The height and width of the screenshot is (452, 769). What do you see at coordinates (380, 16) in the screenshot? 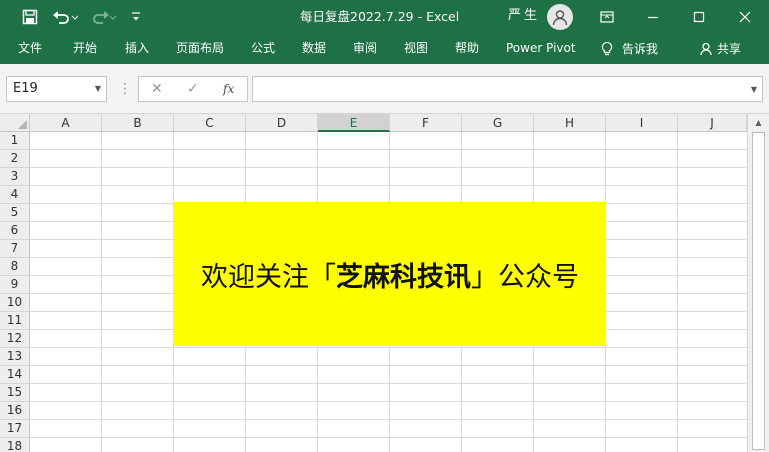
I see `window-title: 每日复盘2022.7.29 - Excel` at bounding box center [380, 16].